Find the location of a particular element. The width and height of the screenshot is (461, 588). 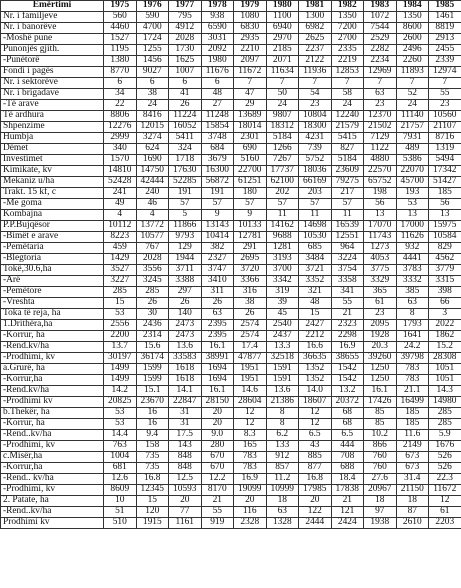

table-cell: 10 is located at coordinates (120, 501).